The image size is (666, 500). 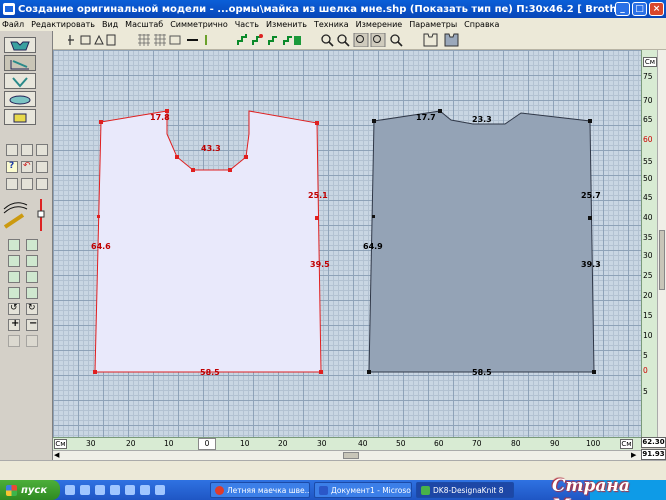 What do you see at coordinates (379, 24) in the screenshot?
I see `menu-measure: Измерение` at bounding box center [379, 24].